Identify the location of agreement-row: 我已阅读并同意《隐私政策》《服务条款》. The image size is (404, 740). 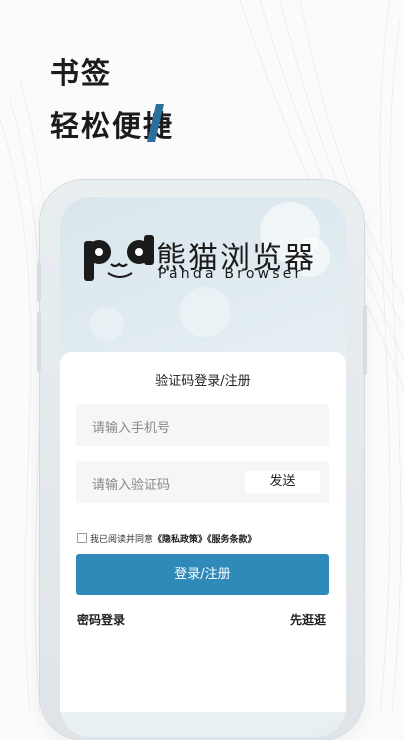
(167, 538).